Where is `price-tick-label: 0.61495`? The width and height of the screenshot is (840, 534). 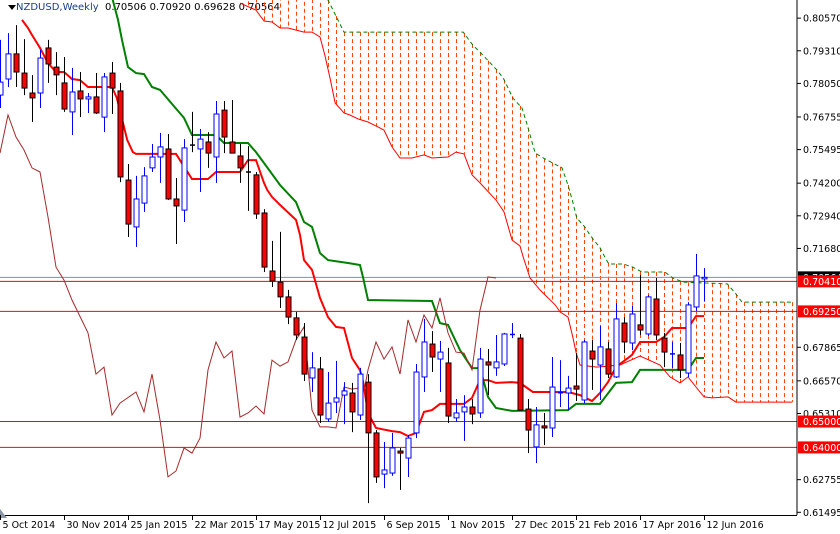 price-tick-label: 0.61495 is located at coordinates (821, 513).